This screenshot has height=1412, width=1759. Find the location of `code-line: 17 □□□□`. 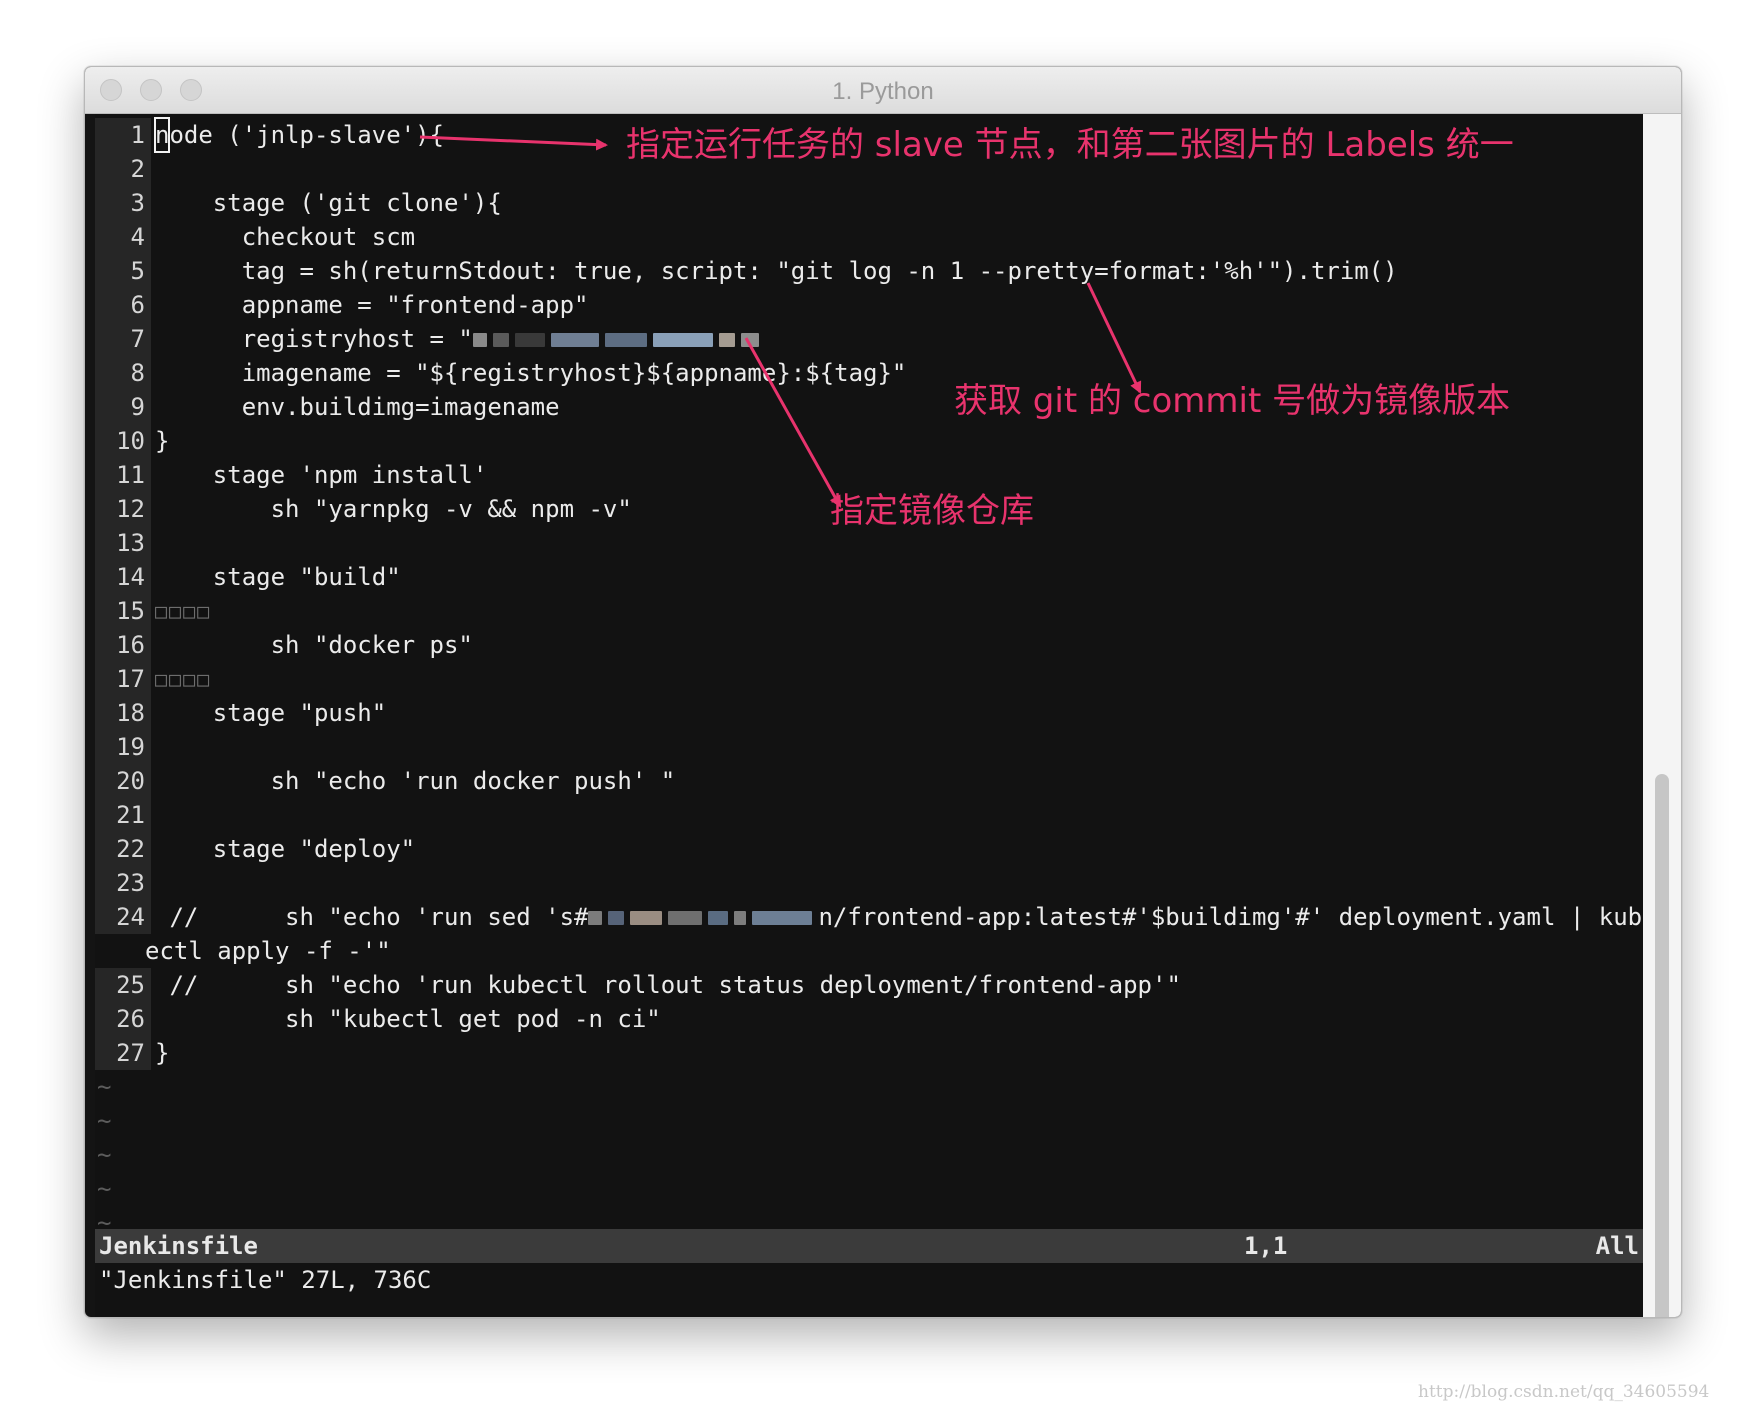

code-line: 17 □□□□ is located at coordinates (869, 679).